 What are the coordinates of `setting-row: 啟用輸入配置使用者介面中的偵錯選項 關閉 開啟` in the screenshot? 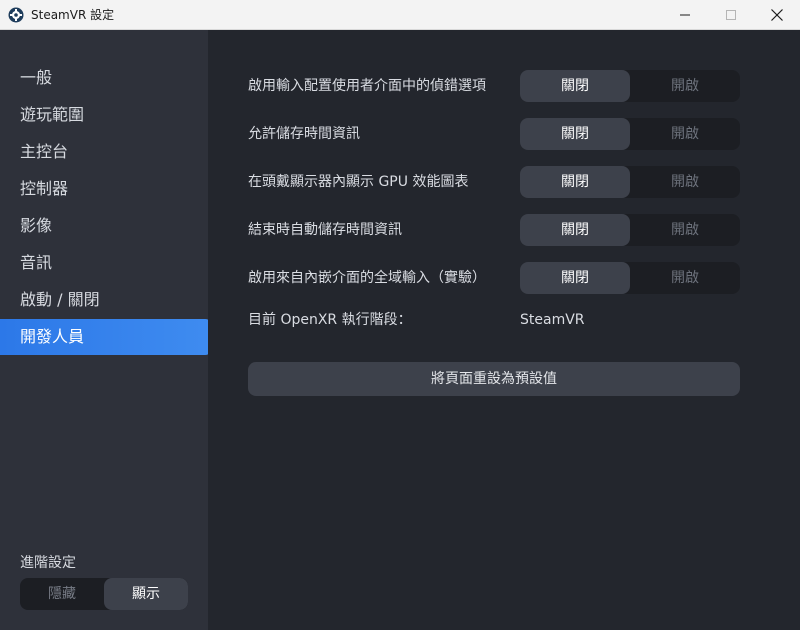 It's located at (494, 86).